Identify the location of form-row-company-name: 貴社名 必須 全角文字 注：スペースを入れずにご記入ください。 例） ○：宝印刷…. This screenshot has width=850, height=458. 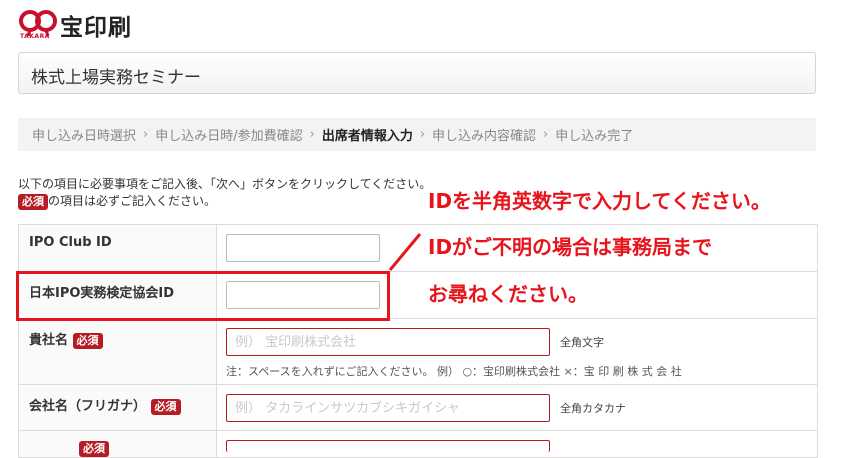
(418, 351).